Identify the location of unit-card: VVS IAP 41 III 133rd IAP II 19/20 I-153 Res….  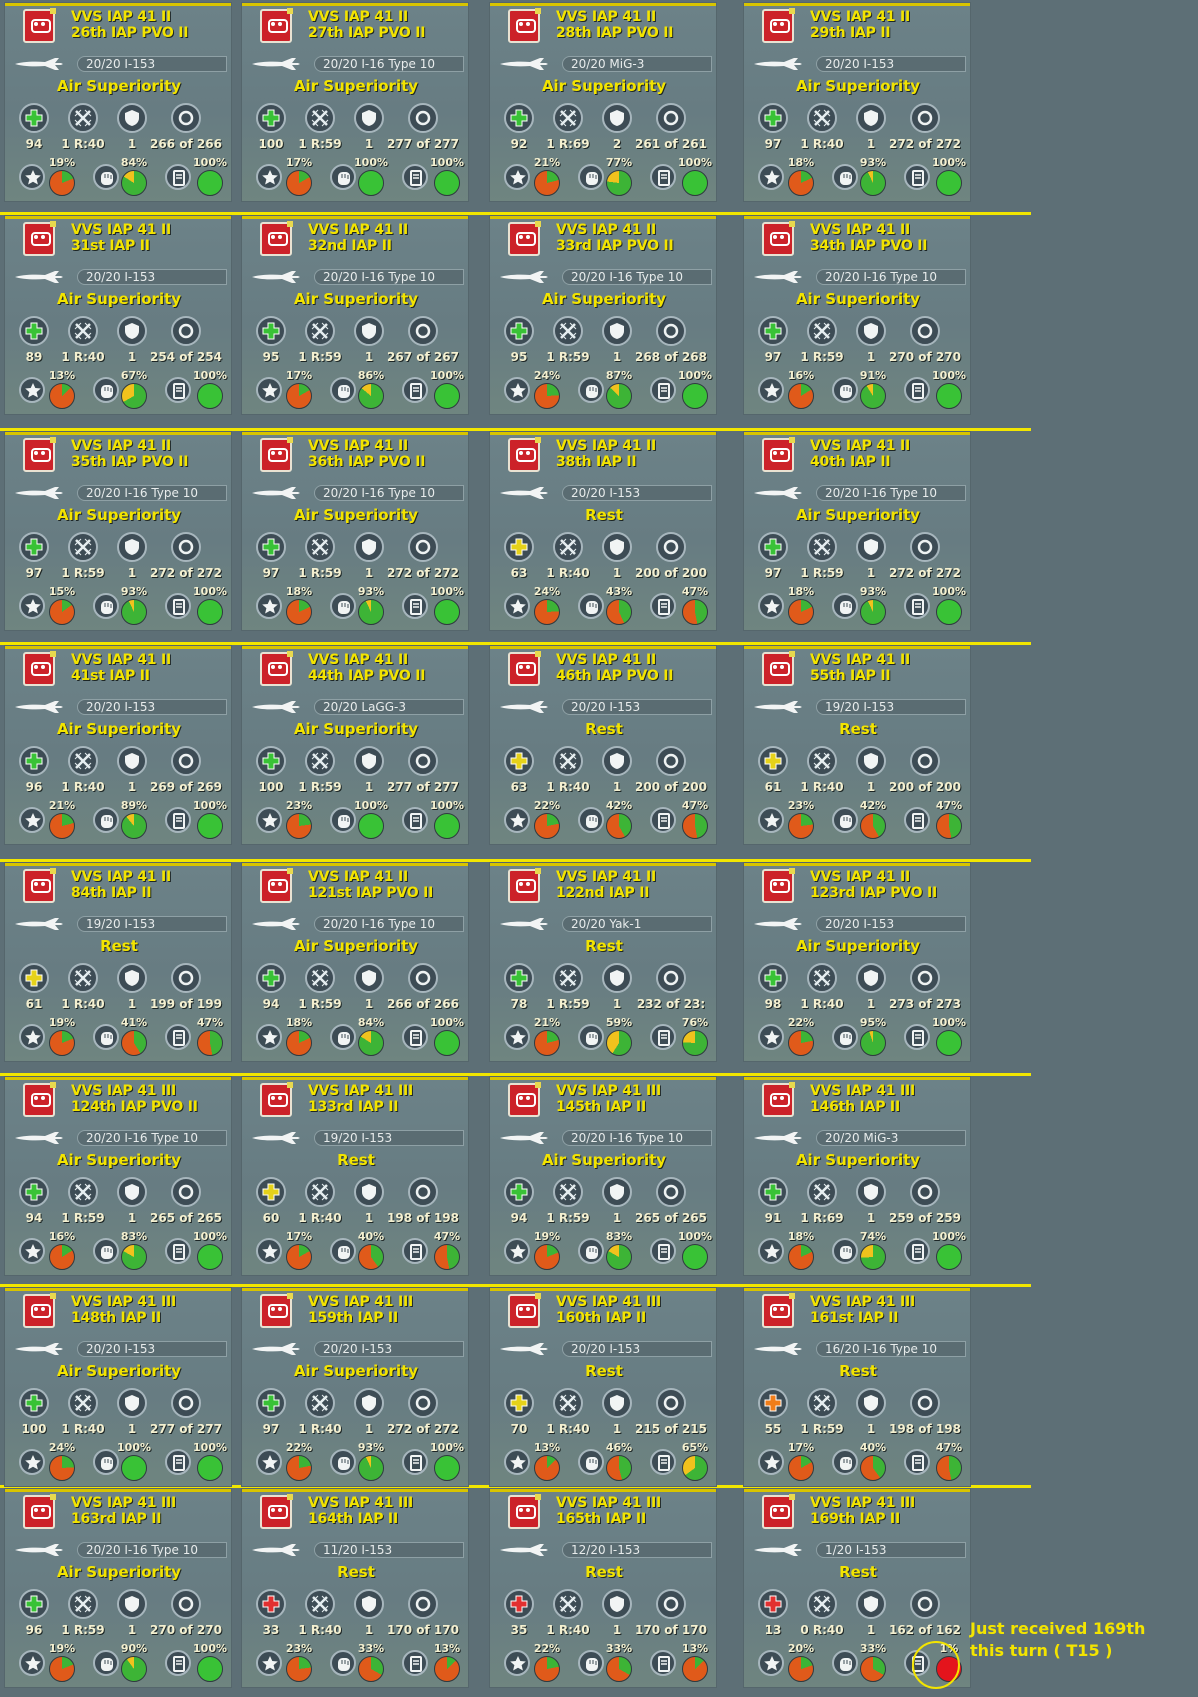
(355, 1176).